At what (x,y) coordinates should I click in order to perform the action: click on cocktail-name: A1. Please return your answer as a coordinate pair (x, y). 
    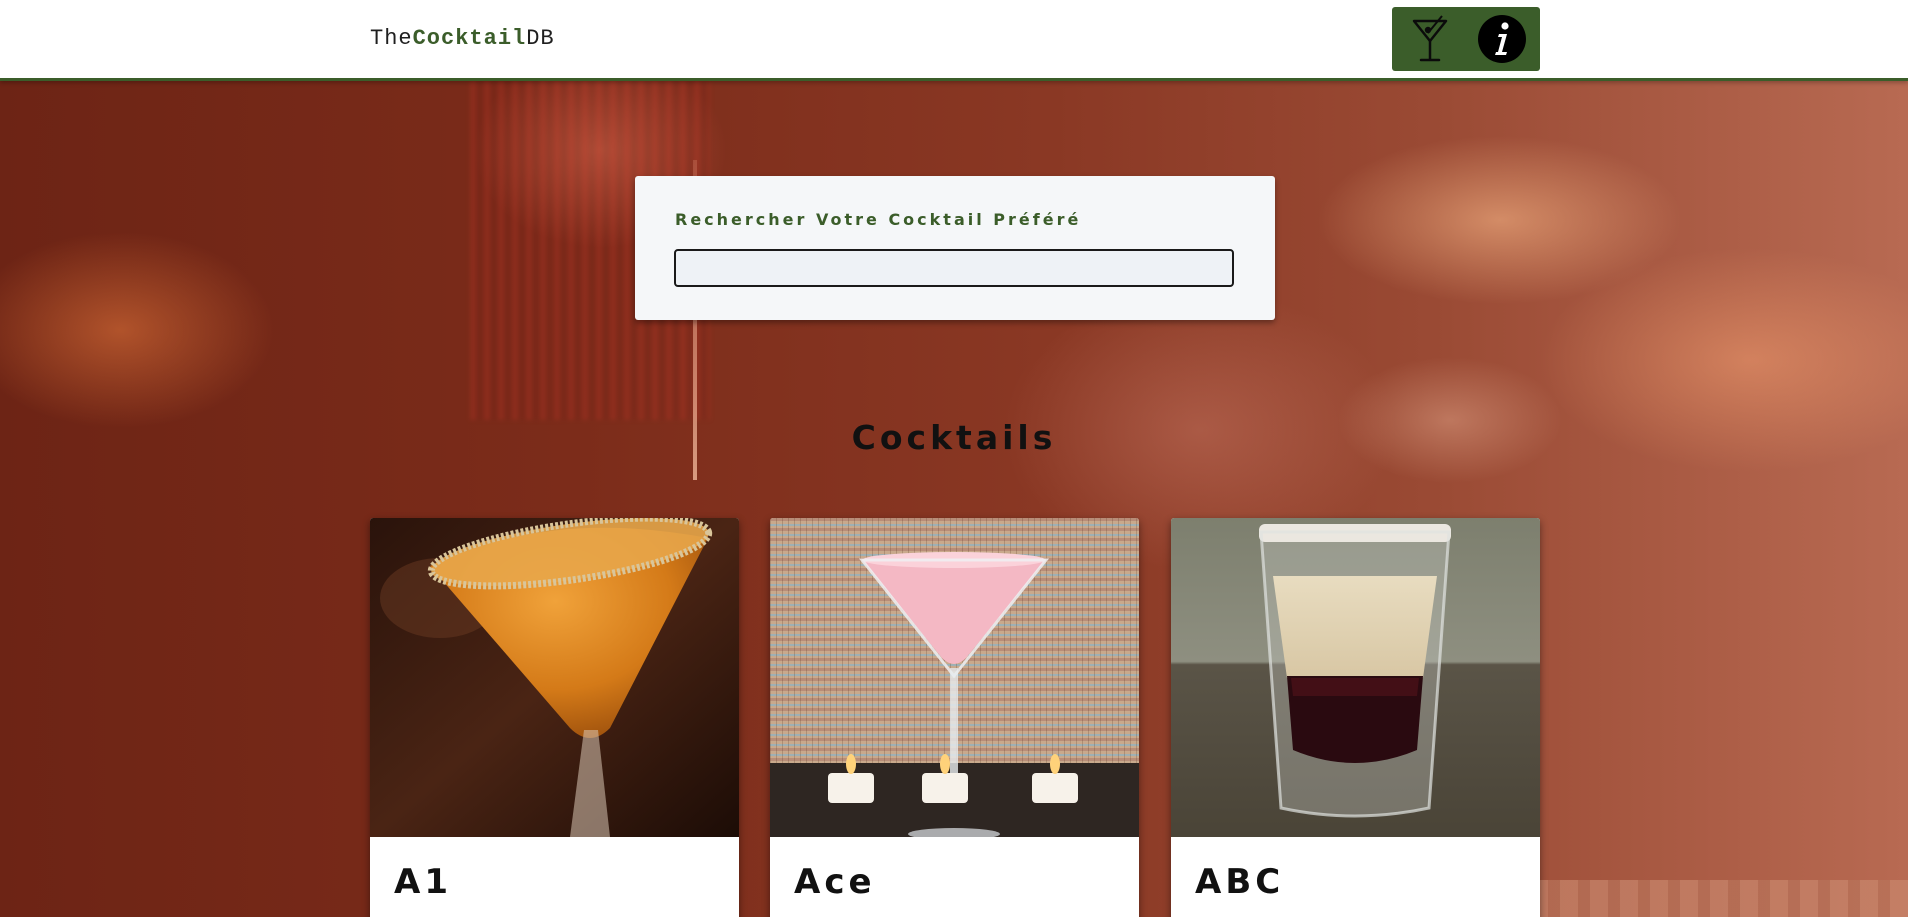
    Looking at the image, I should click on (423, 882).